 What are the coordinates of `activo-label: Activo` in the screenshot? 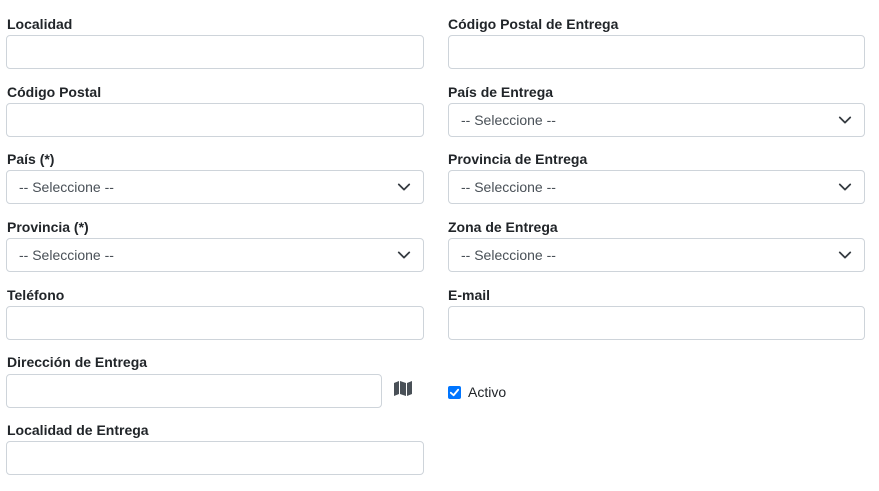 It's located at (487, 392).